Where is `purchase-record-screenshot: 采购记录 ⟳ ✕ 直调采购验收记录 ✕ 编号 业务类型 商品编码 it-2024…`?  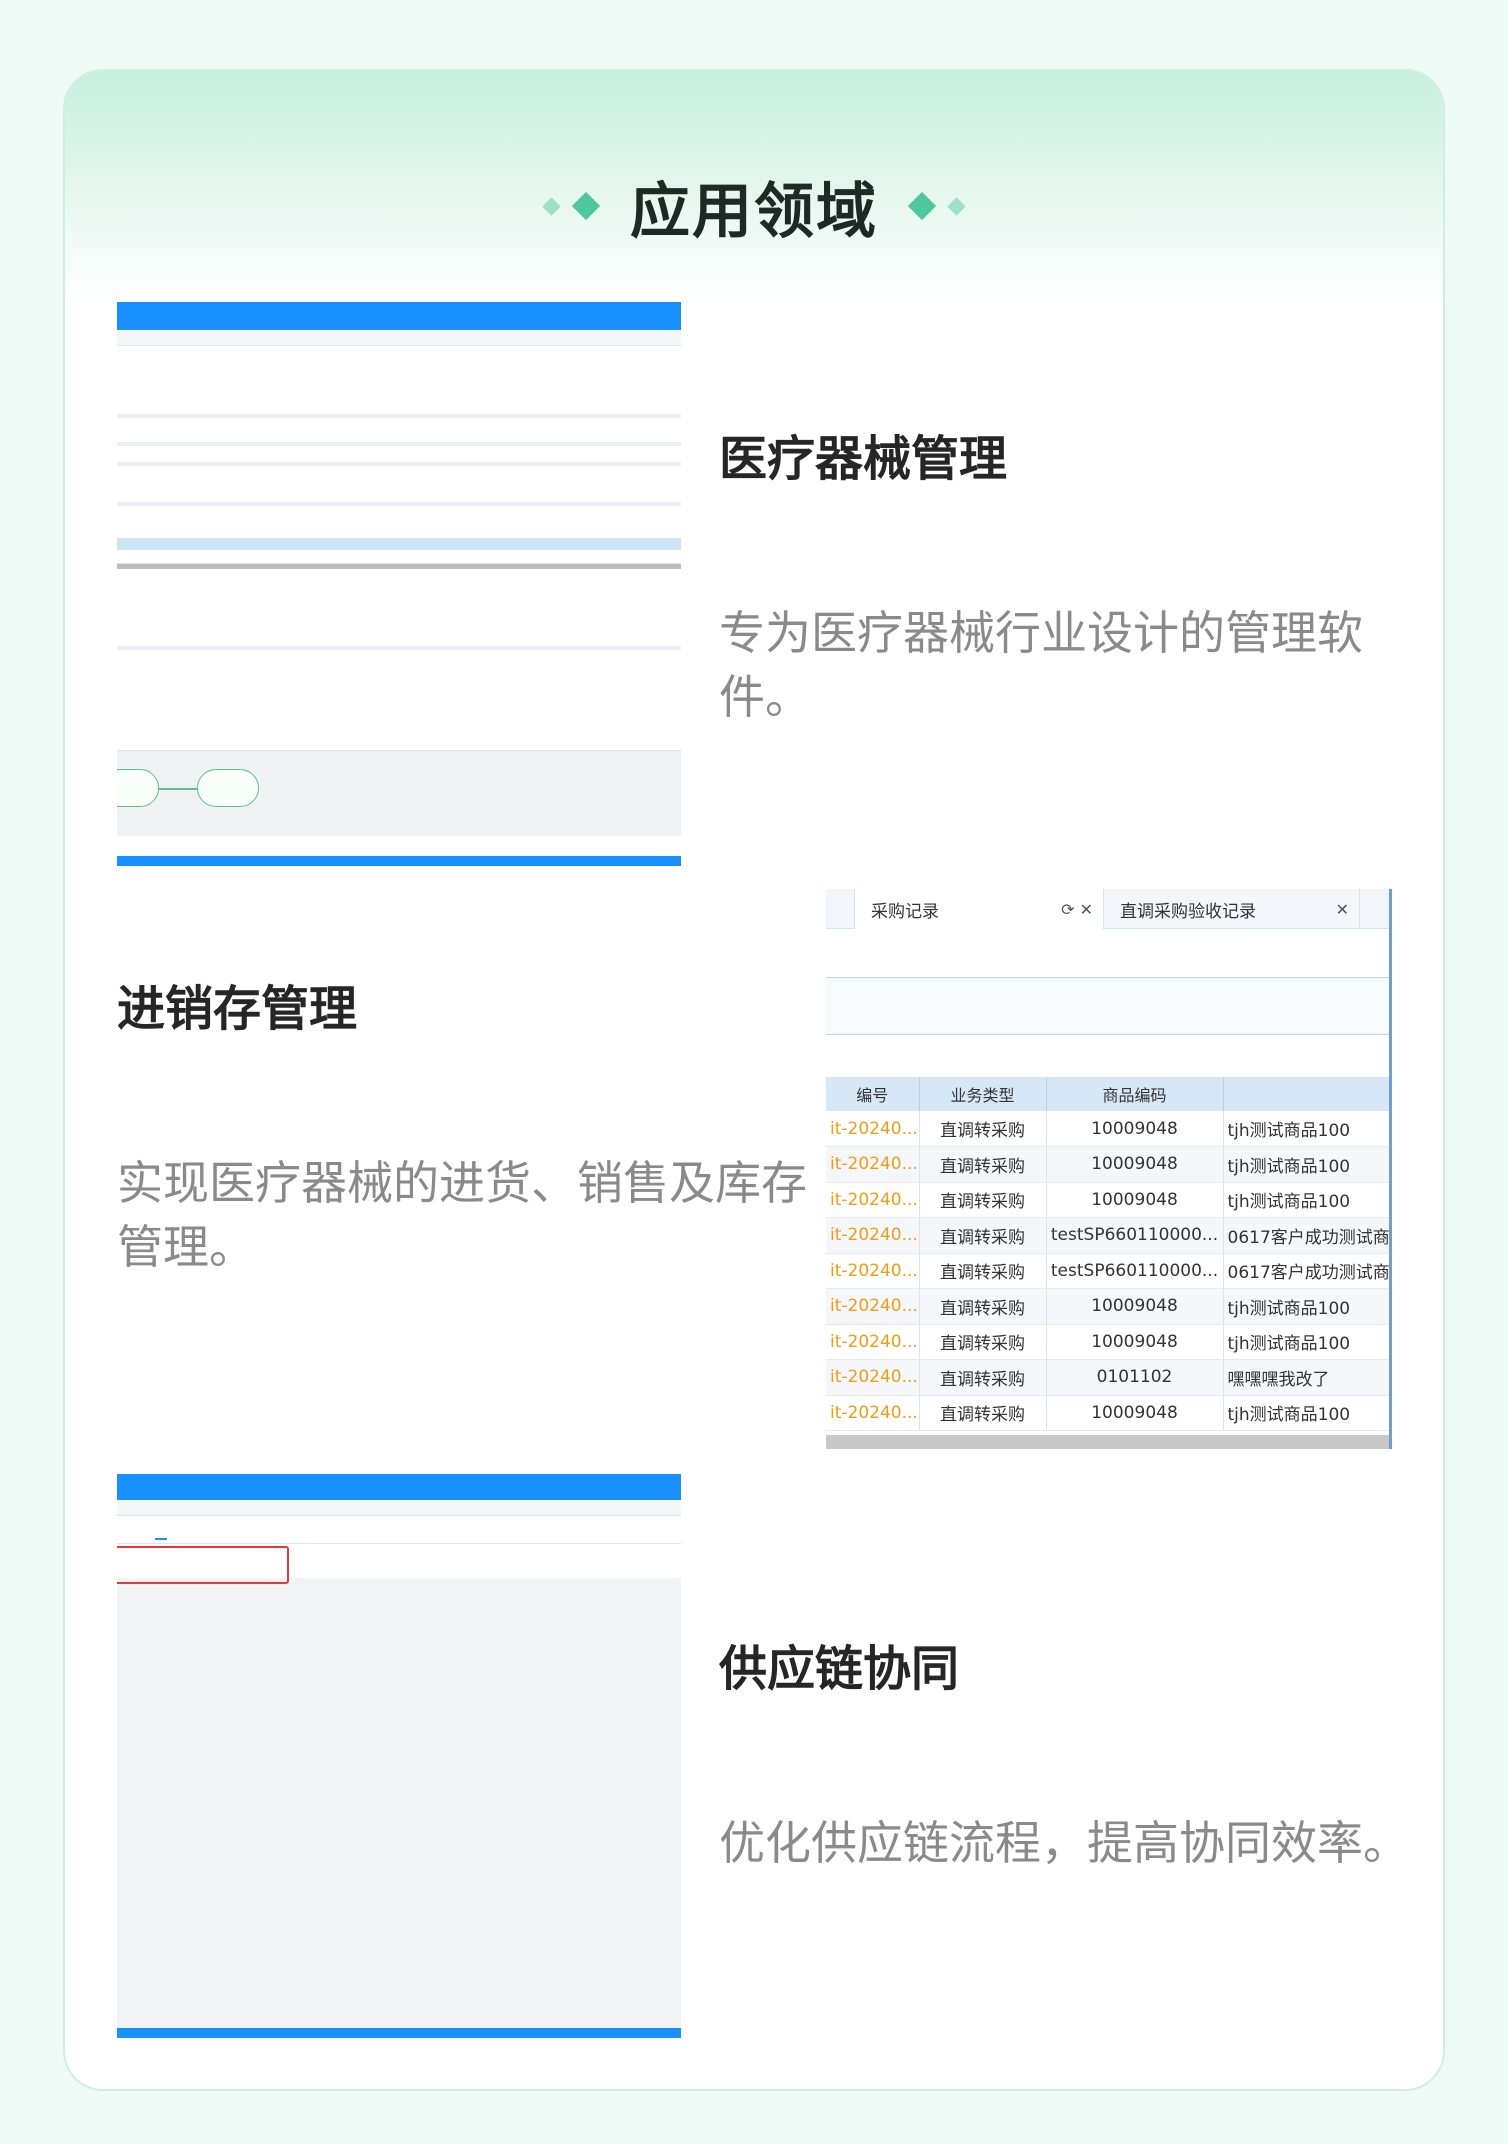 purchase-record-screenshot: 采购记录 ⟳ ✕ 直调采购验收记录 ✕ 编号 业务类型 商品编码 it-2024… is located at coordinates (1109, 1169).